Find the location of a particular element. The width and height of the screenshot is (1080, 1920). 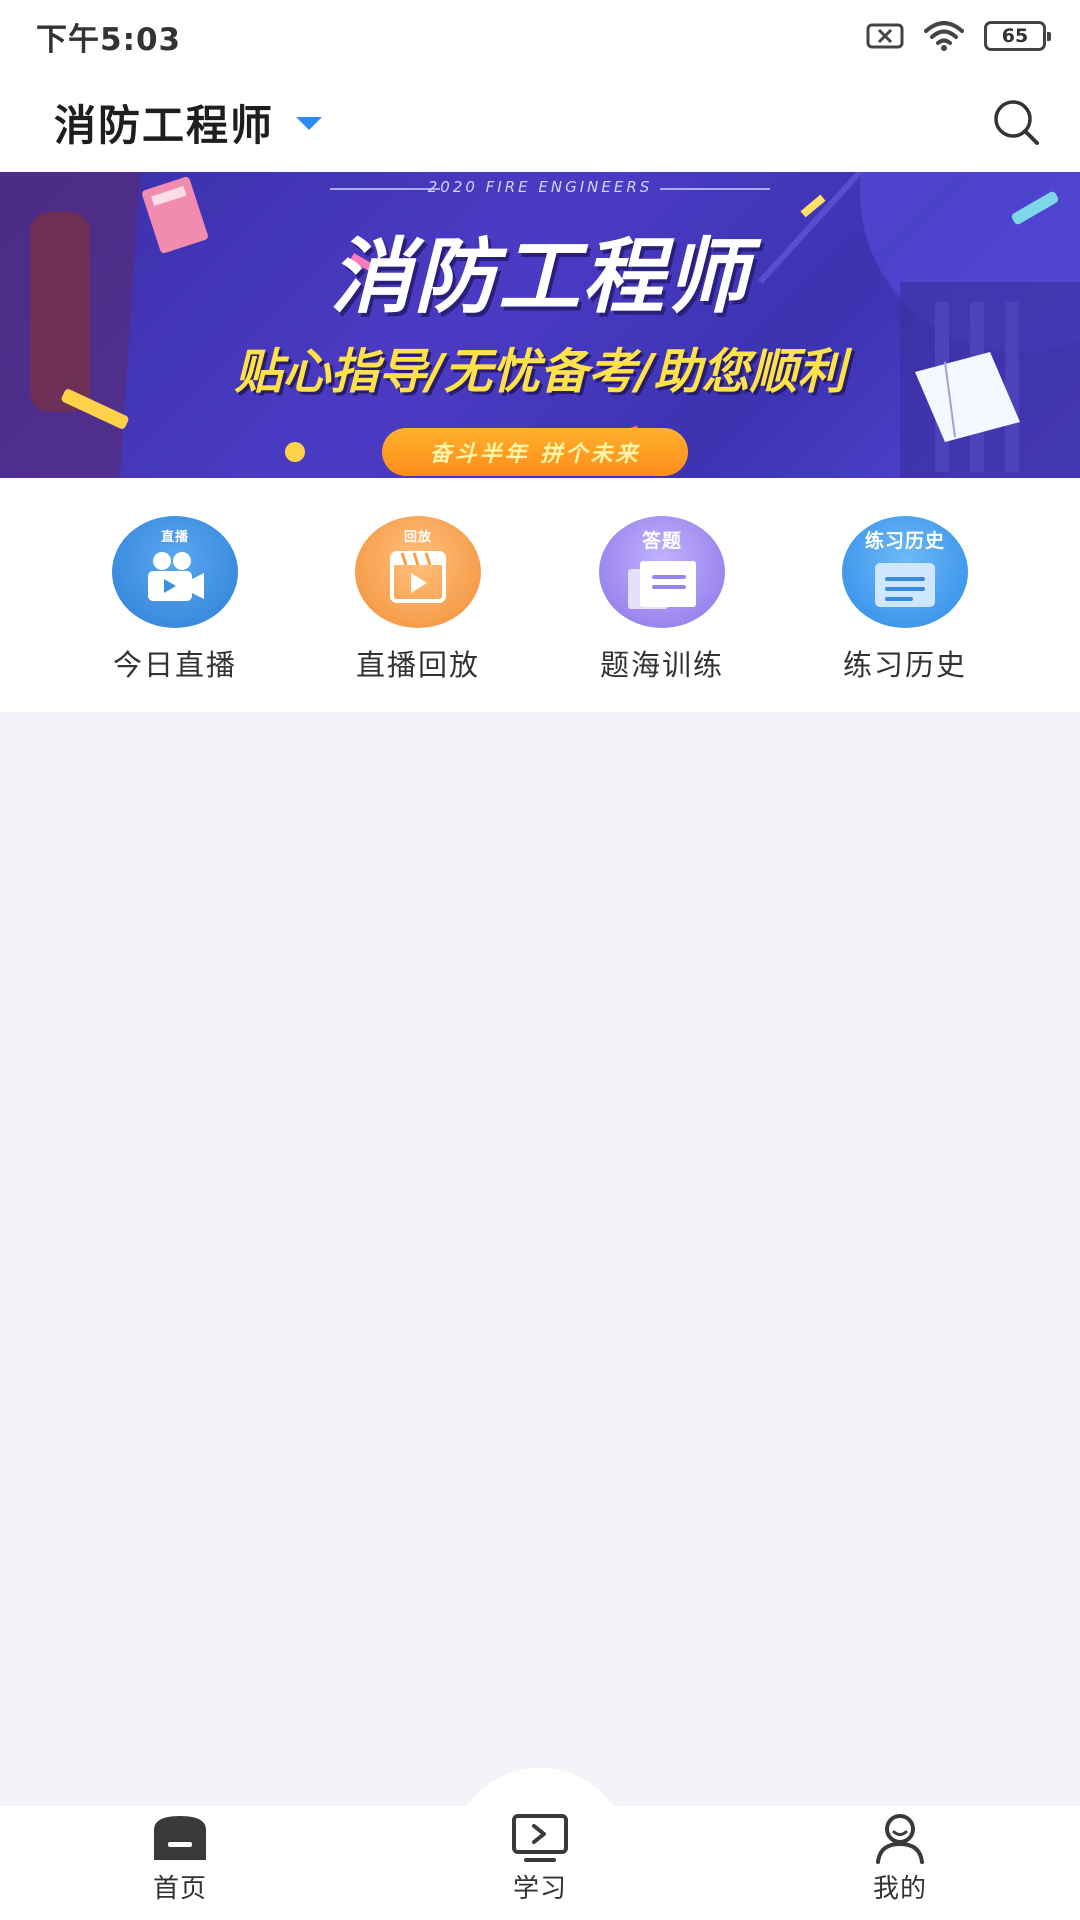

profile-icon is located at coordinates (900, 1839).